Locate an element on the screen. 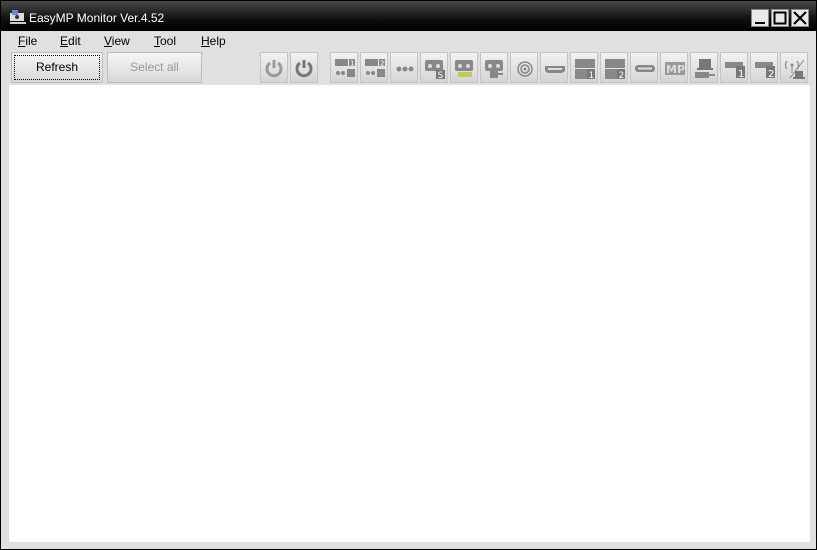  displayport-icon is located at coordinates (645, 68).